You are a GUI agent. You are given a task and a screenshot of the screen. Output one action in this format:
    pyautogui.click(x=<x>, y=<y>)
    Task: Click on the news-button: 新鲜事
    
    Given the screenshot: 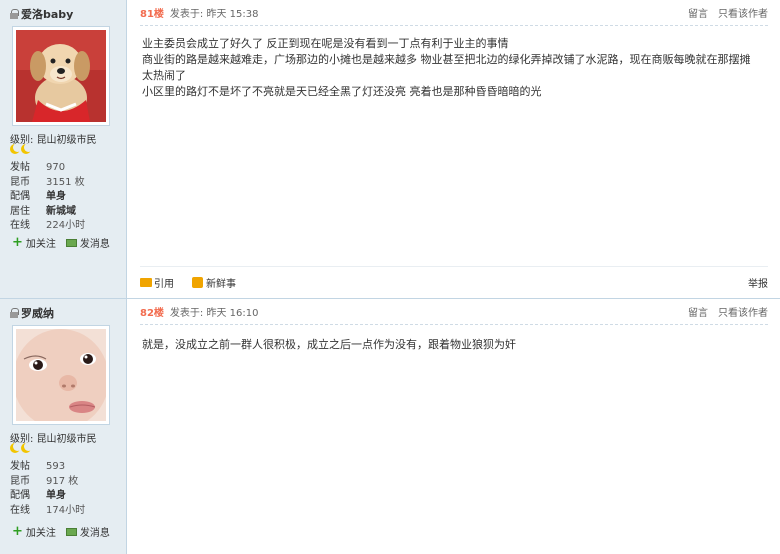 What is the action you would take?
    pyautogui.click(x=214, y=282)
    